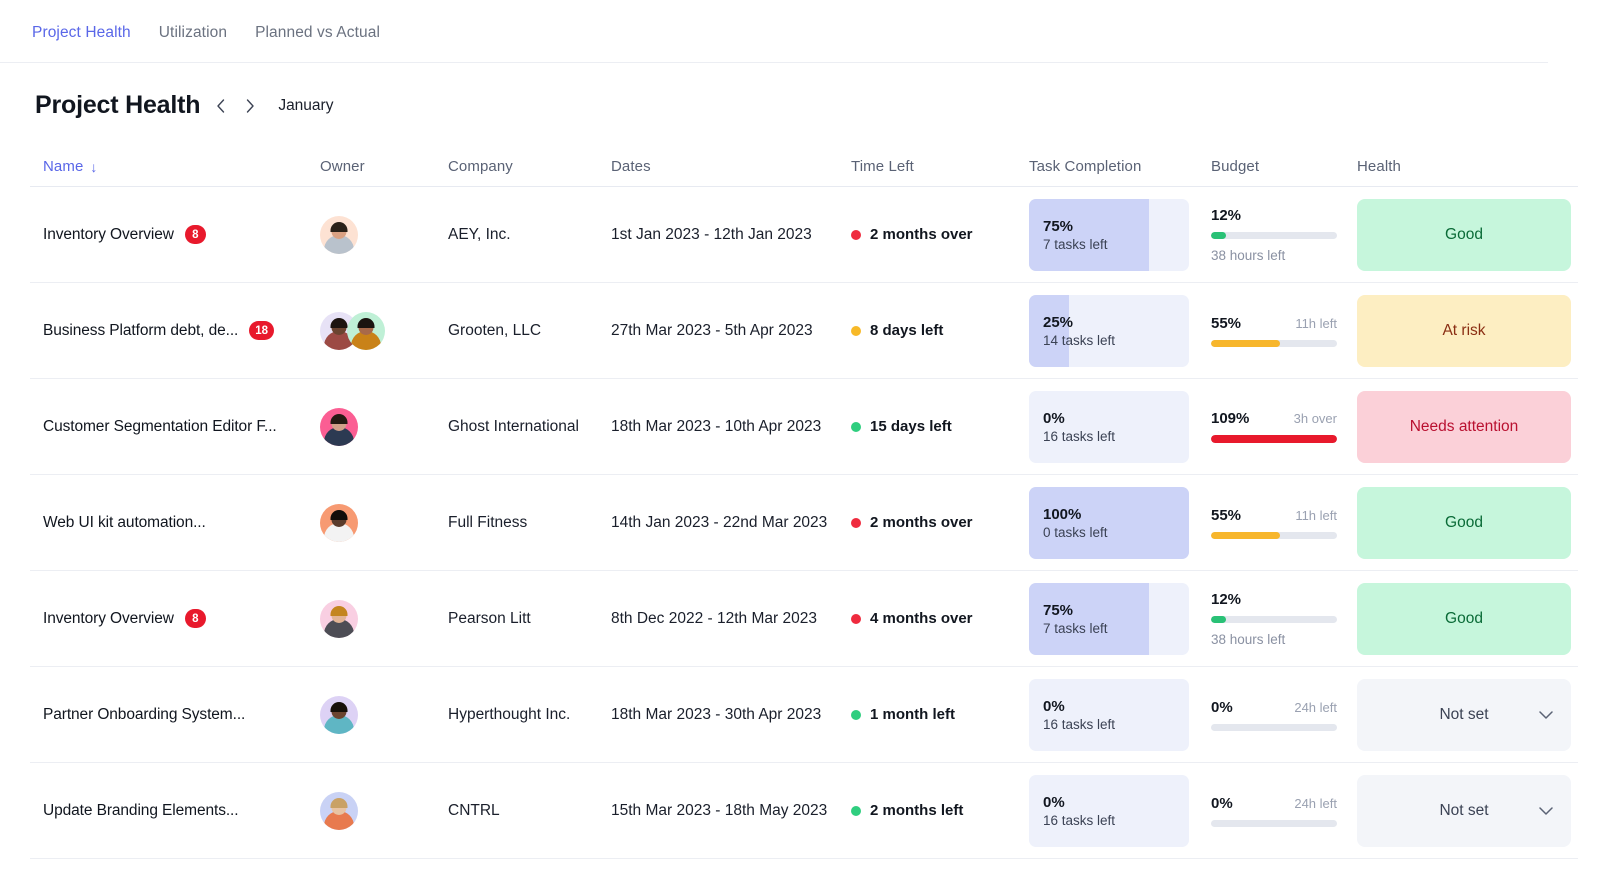 This screenshot has height=873, width=1600. Describe the element at coordinates (1109, 522) in the screenshot. I see `task-completion-gauge: 100% 0 tasks left` at that location.